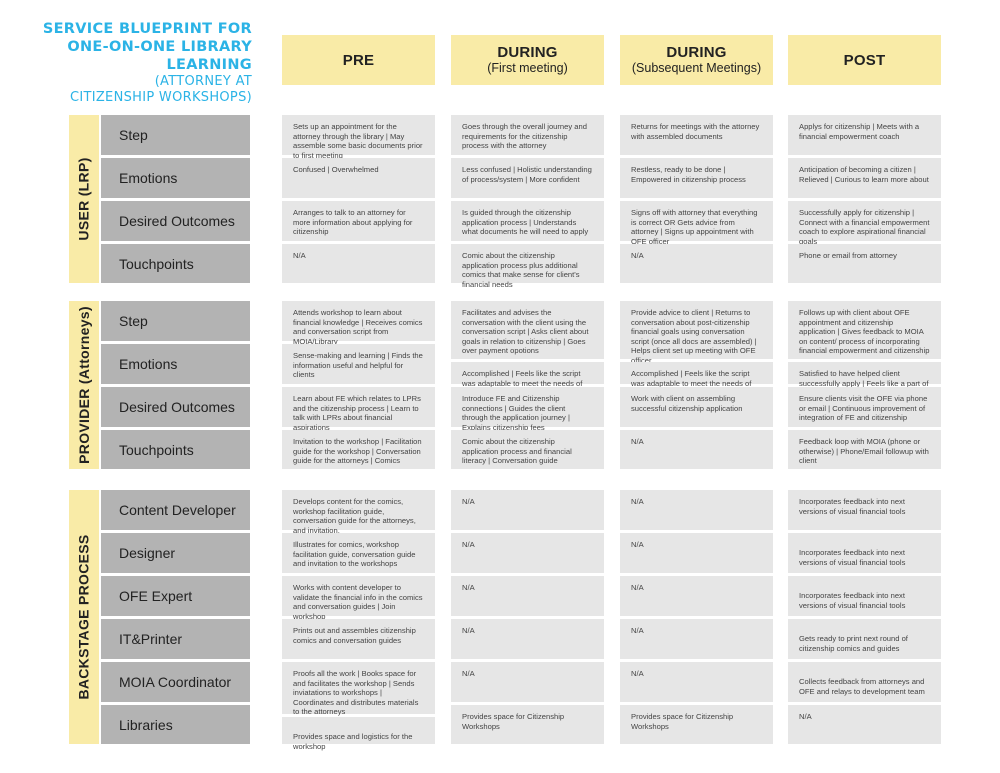 This screenshot has width=1000, height=773. I want to click on row-label-ofe-expert: OFE Expert, so click(175, 596).